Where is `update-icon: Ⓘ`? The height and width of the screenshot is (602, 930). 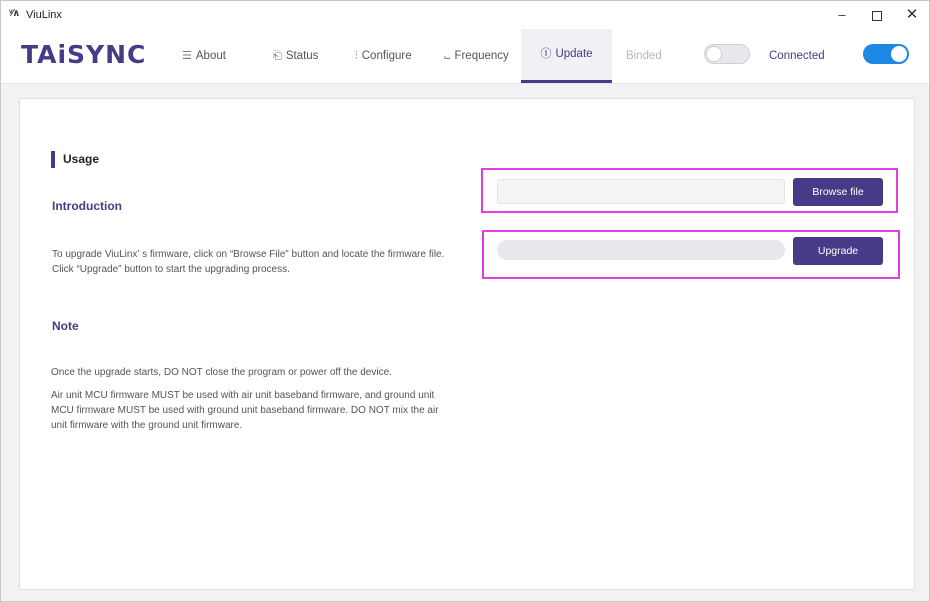
update-icon: Ⓘ is located at coordinates (546, 54).